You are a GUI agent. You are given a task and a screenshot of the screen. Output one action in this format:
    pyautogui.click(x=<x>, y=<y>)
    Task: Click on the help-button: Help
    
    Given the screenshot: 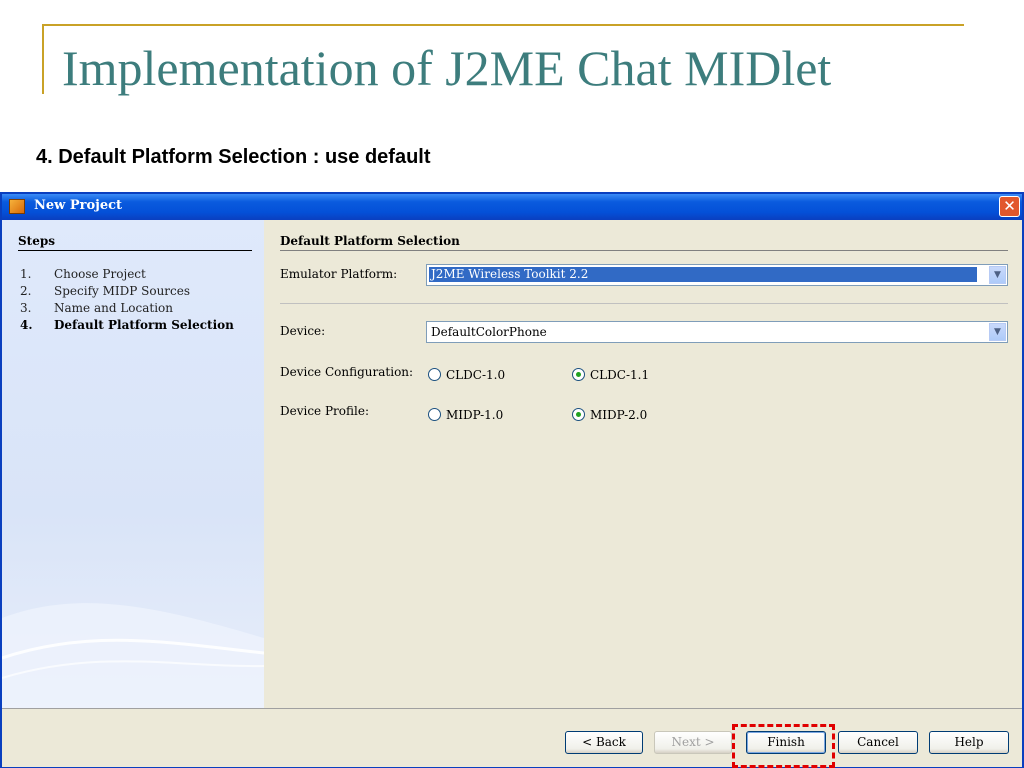 What is the action you would take?
    pyautogui.click(x=969, y=742)
    